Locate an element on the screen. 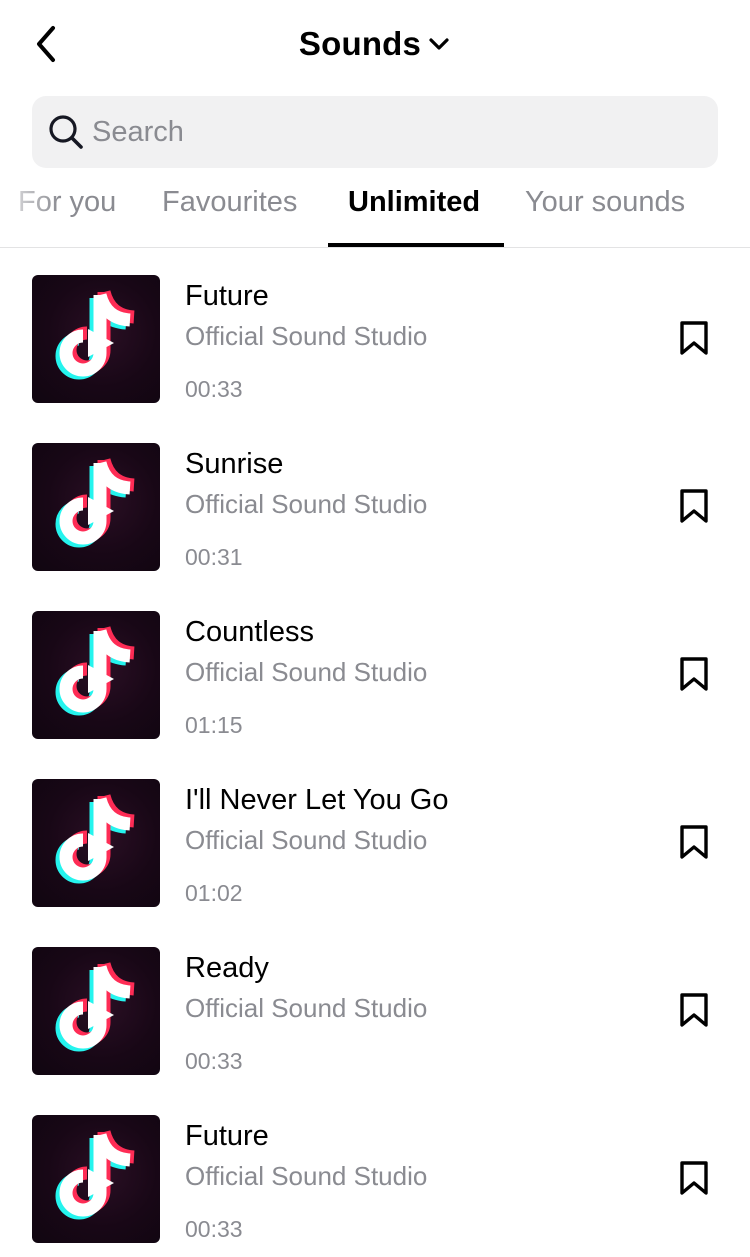  search-input is located at coordinates (382, 132).